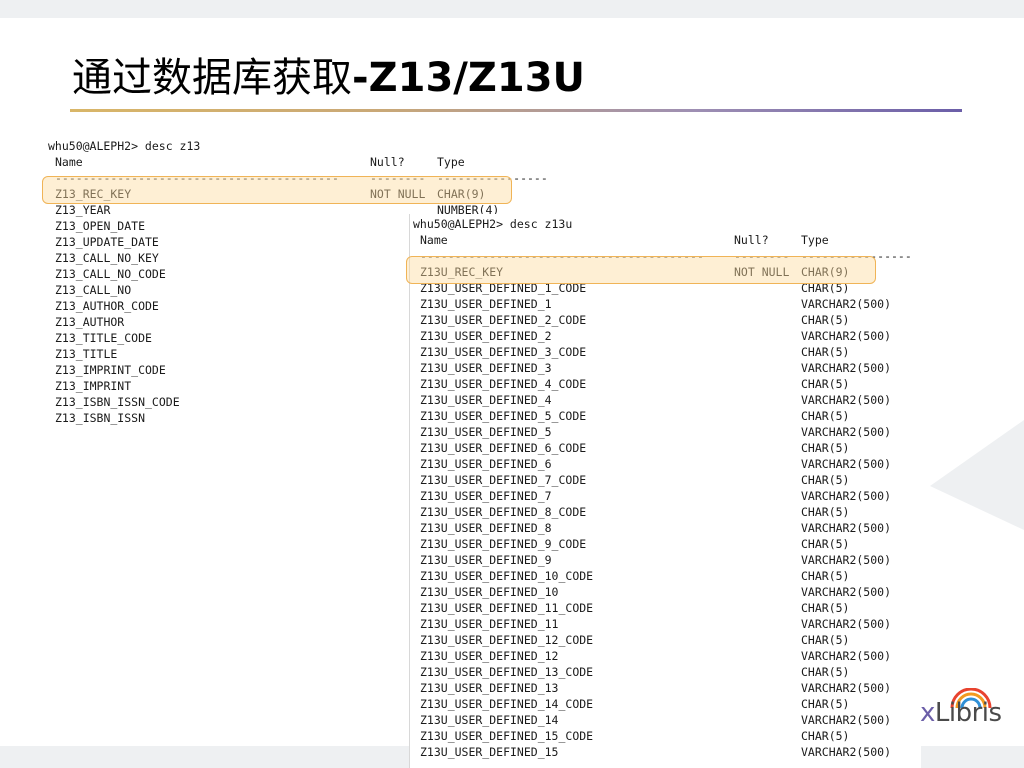 This screenshot has height=768, width=1024. What do you see at coordinates (977, 475) in the screenshot?
I see `decorative-shape` at bounding box center [977, 475].